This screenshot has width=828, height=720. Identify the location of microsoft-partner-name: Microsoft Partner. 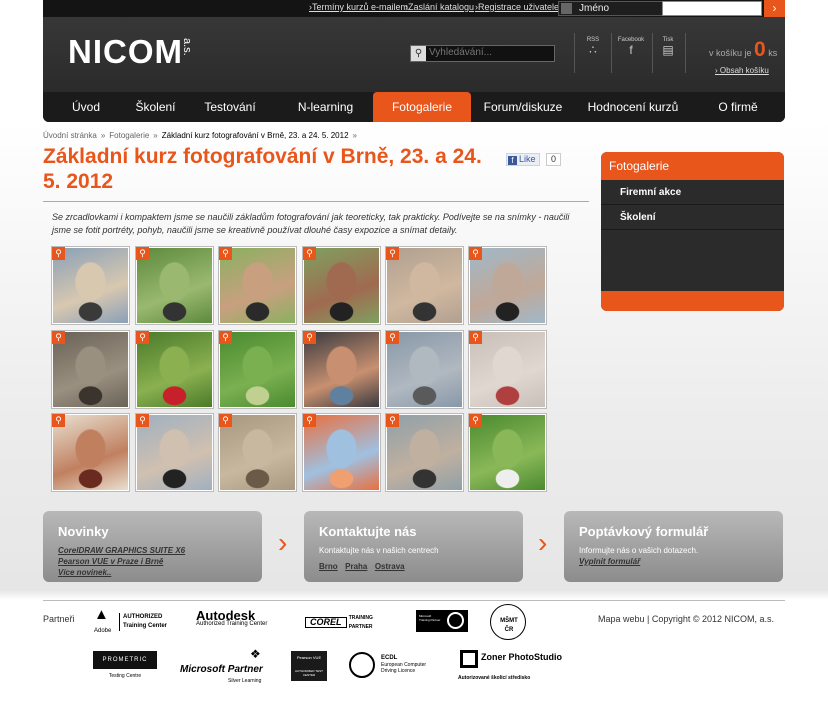
(221, 669).